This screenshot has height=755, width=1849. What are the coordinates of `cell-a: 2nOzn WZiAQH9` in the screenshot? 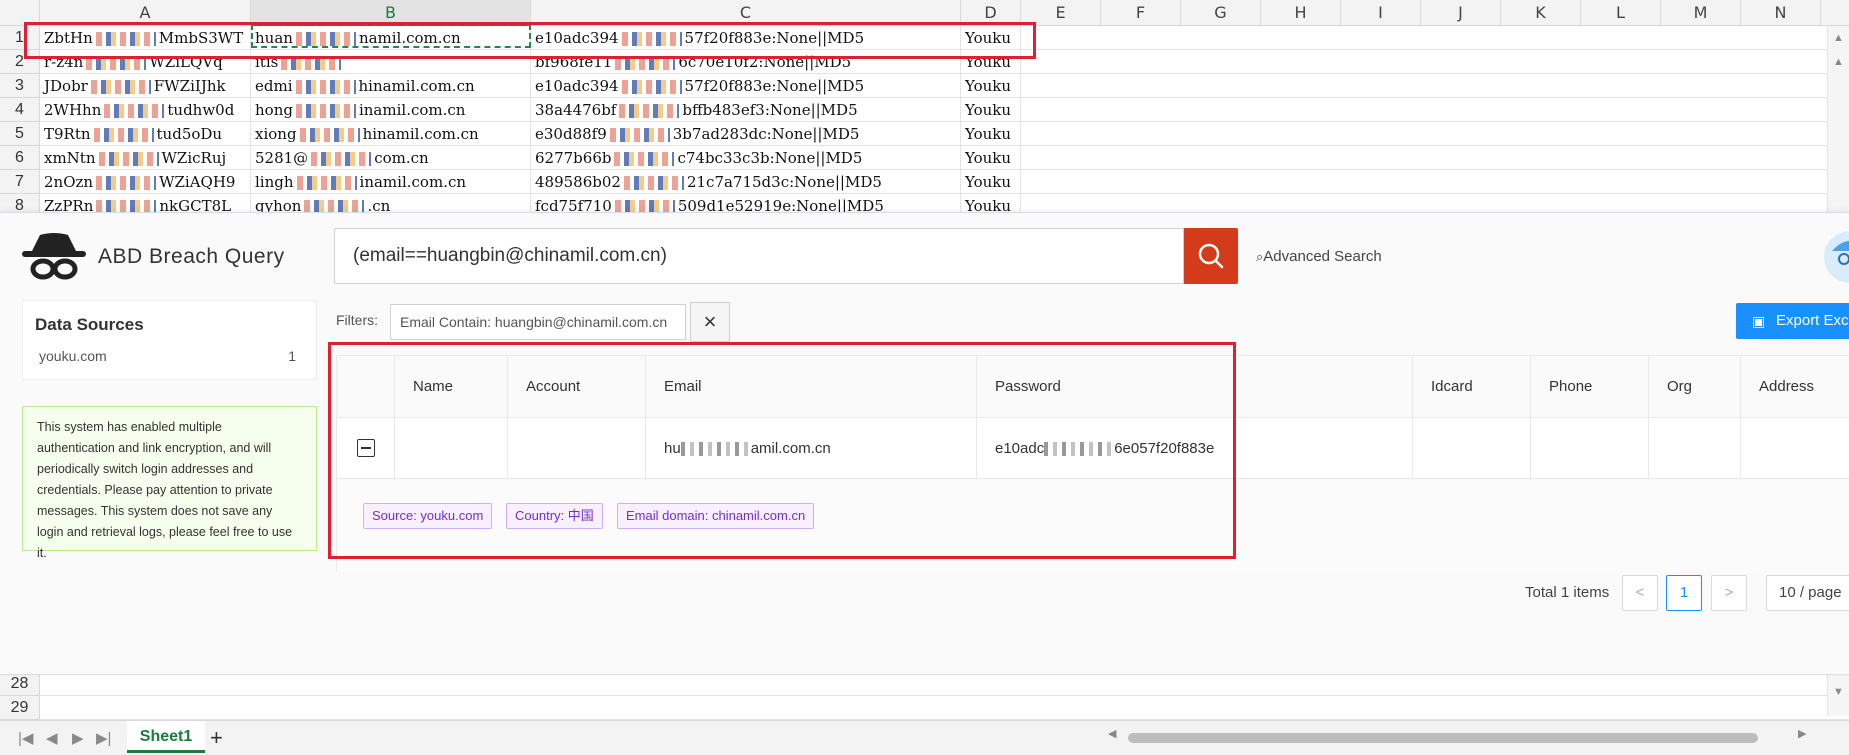 It's located at (145, 182).